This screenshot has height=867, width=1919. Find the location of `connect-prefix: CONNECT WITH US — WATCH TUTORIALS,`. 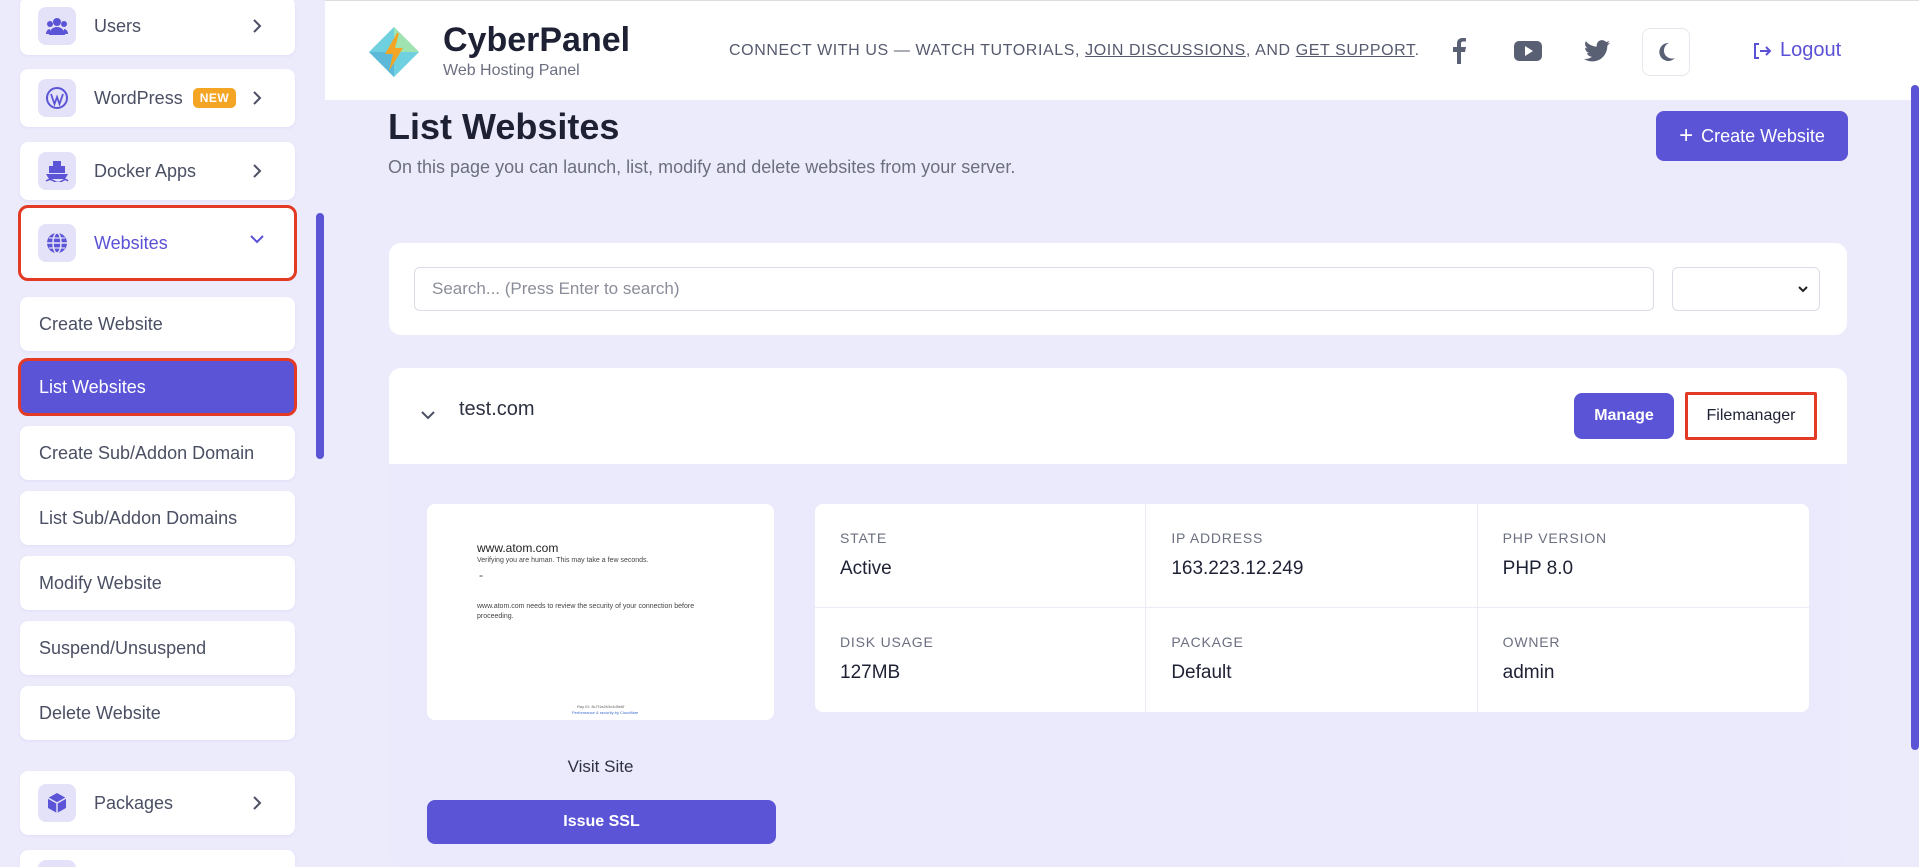

connect-prefix: CONNECT WITH US — WATCH TUTORIALS, is located at coordinates (907, 50).